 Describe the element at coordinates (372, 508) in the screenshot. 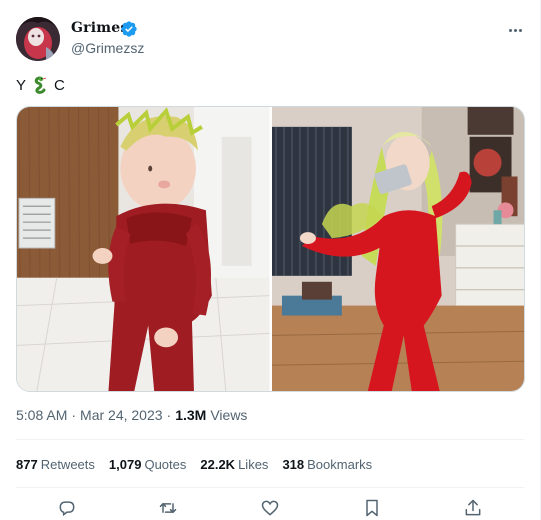

I see `bookmark-icon` at that location.